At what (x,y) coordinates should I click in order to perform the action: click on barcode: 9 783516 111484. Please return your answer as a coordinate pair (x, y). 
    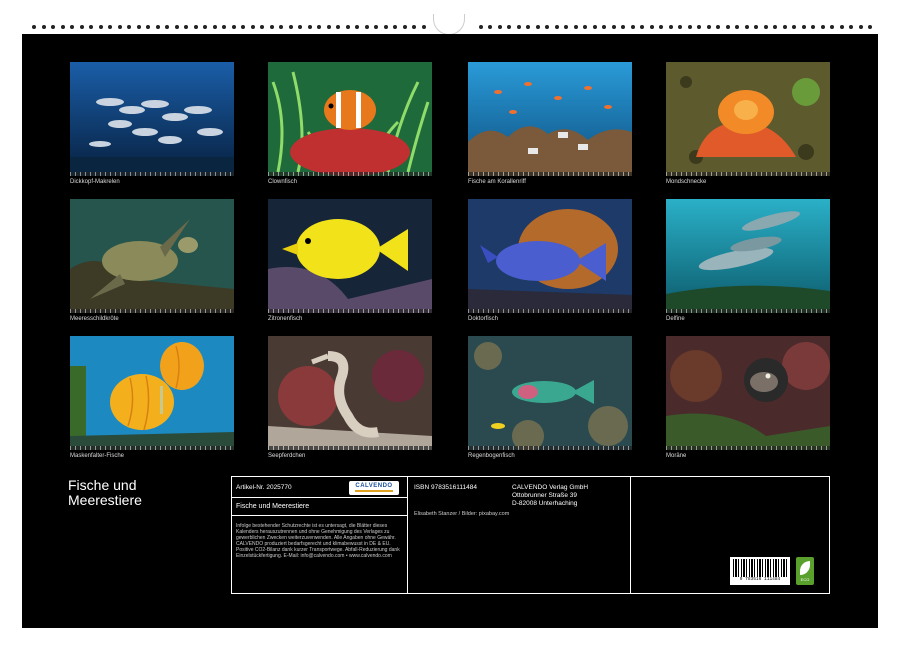
    Looking at the image, I should click on (760, 571).